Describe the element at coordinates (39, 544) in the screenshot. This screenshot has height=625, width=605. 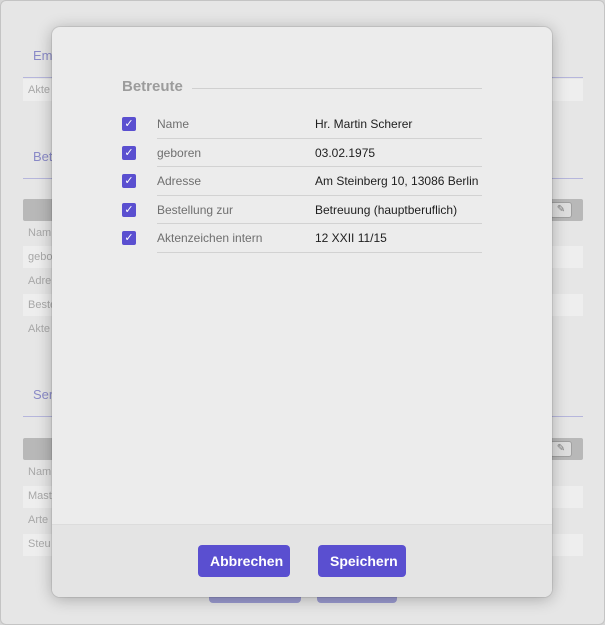
I see `bg-row-label: Steu` at that location.